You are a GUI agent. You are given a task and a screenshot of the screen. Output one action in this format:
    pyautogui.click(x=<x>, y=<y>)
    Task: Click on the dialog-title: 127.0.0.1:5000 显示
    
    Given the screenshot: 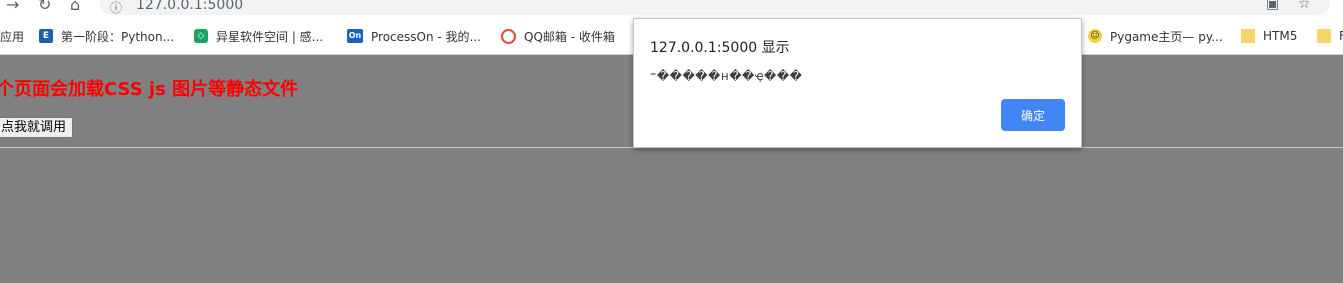 What is the action you would take?
    pyautogui.click(x=720, y=48)
    